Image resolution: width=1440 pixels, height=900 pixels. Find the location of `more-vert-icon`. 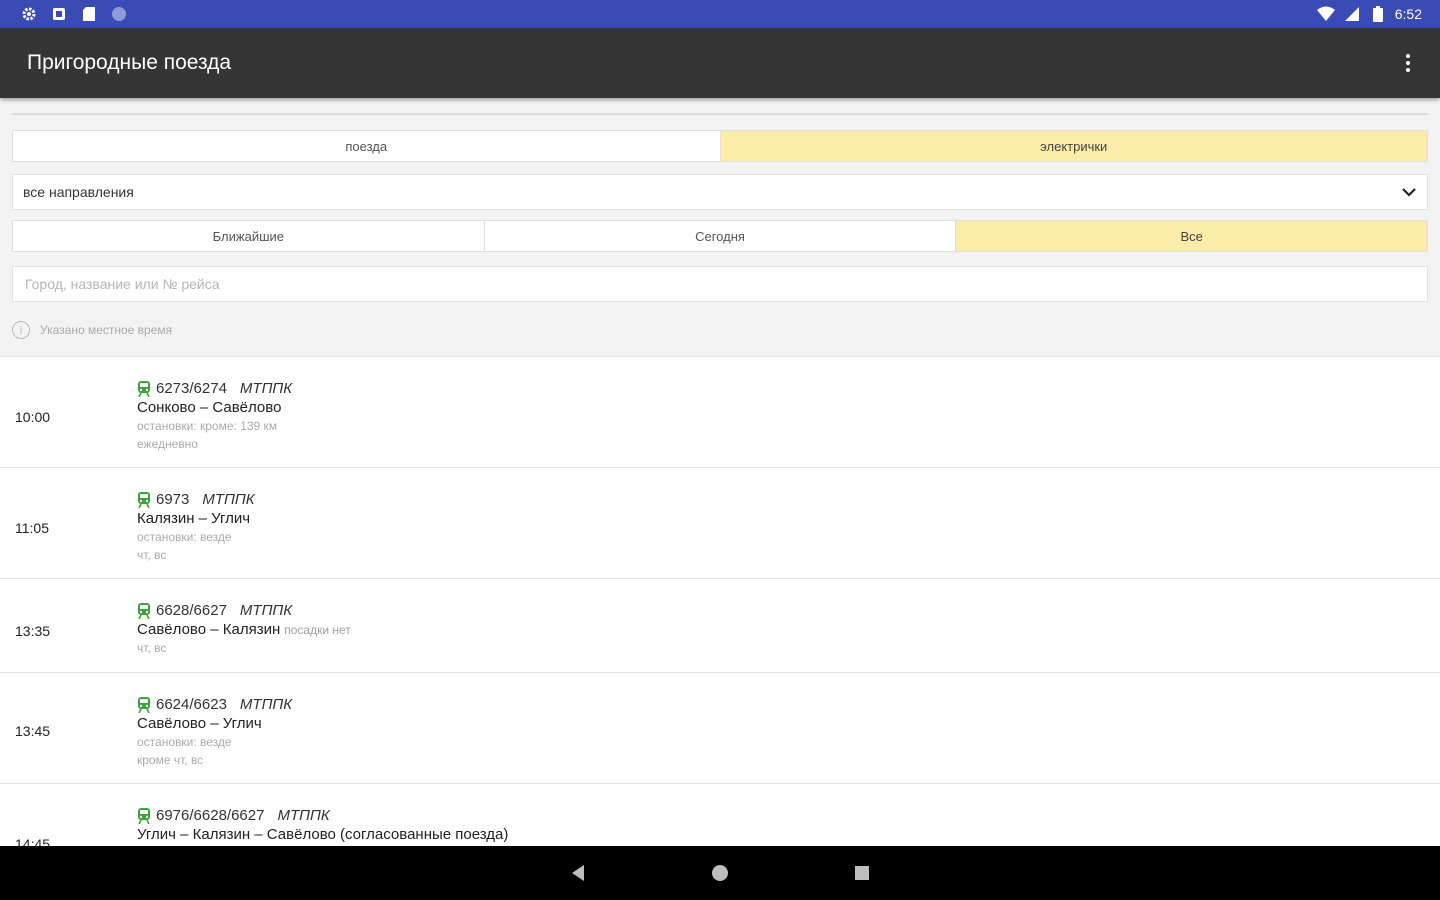

more-vert-icon is located at coordinates (1408, 63).